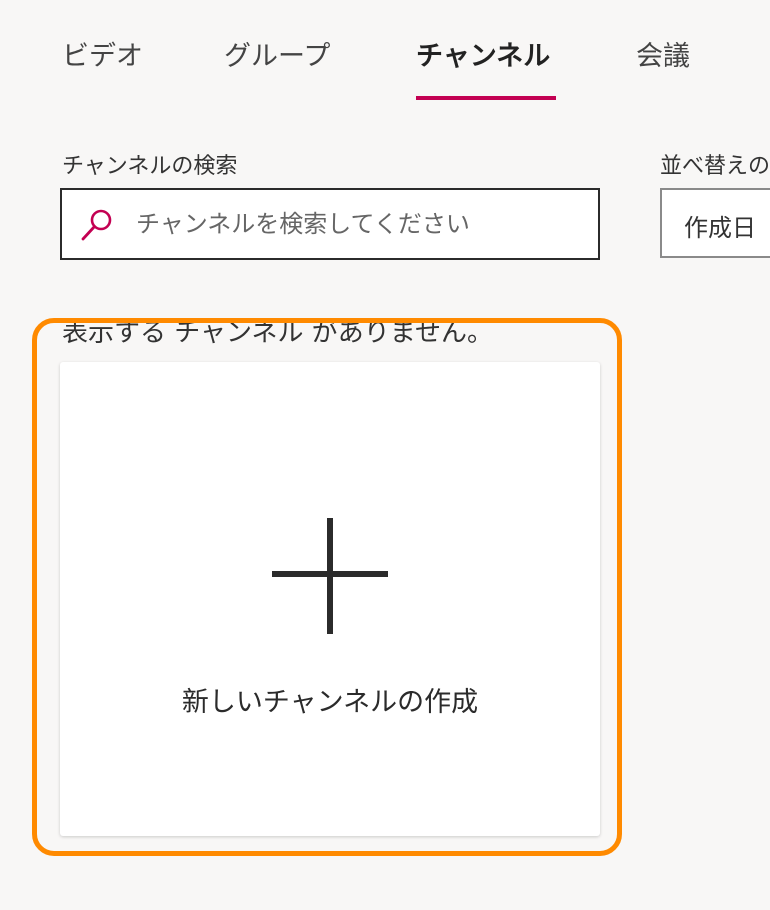 Image resolution: width=770 pixels, height=910 pixels. I want to click on tab-meeting: 会議, so click(663, 67).